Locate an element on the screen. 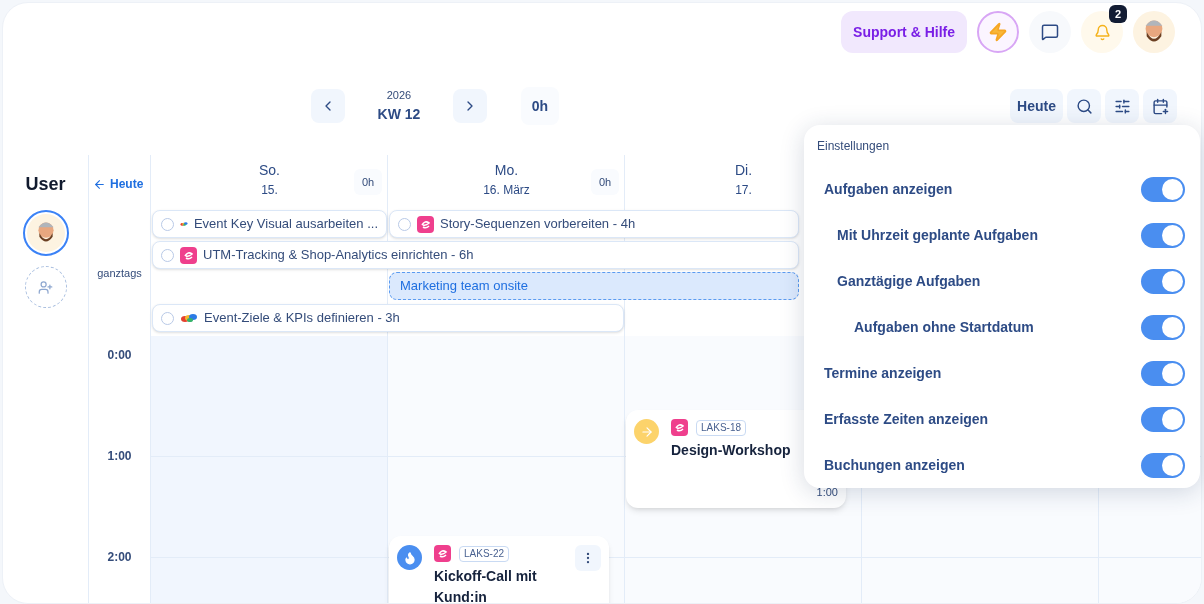  event-card: LAKS-22 Kickoff-Call mit Kund:in is located at coordinates (499, 569).